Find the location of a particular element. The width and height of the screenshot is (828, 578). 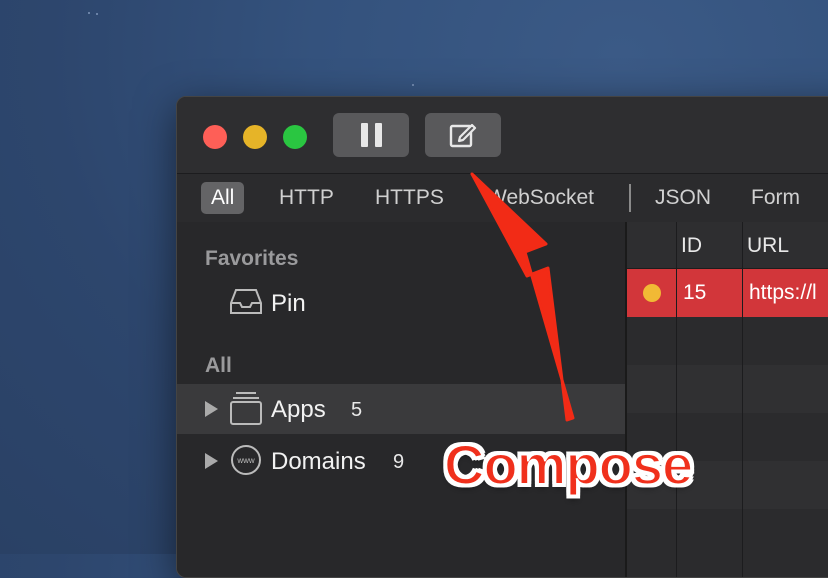

maximize-window-button is located at coordinates (295, 137).